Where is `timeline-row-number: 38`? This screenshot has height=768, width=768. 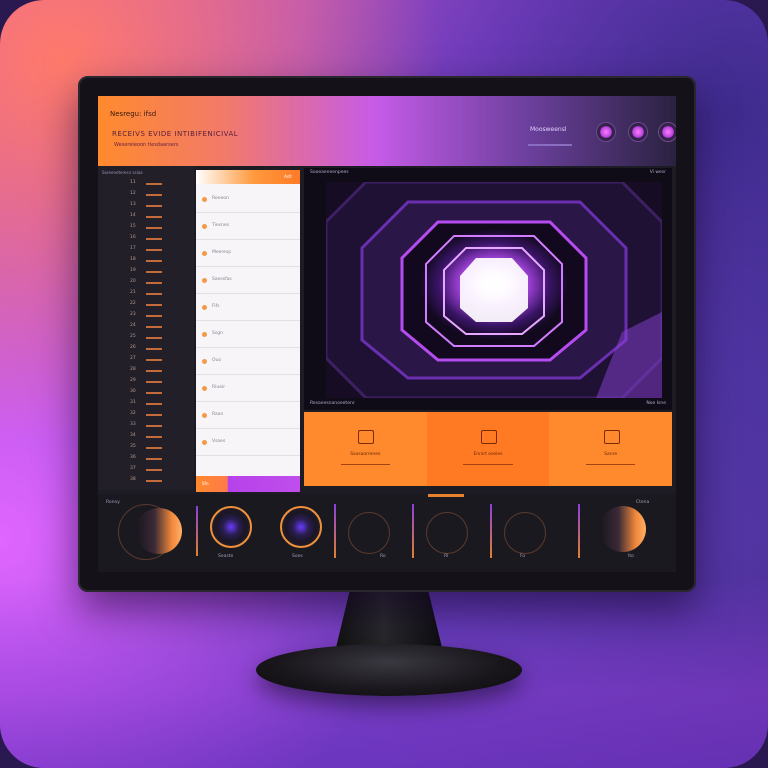 timeline-row-number: 38 is located at coordinates (133, 479).